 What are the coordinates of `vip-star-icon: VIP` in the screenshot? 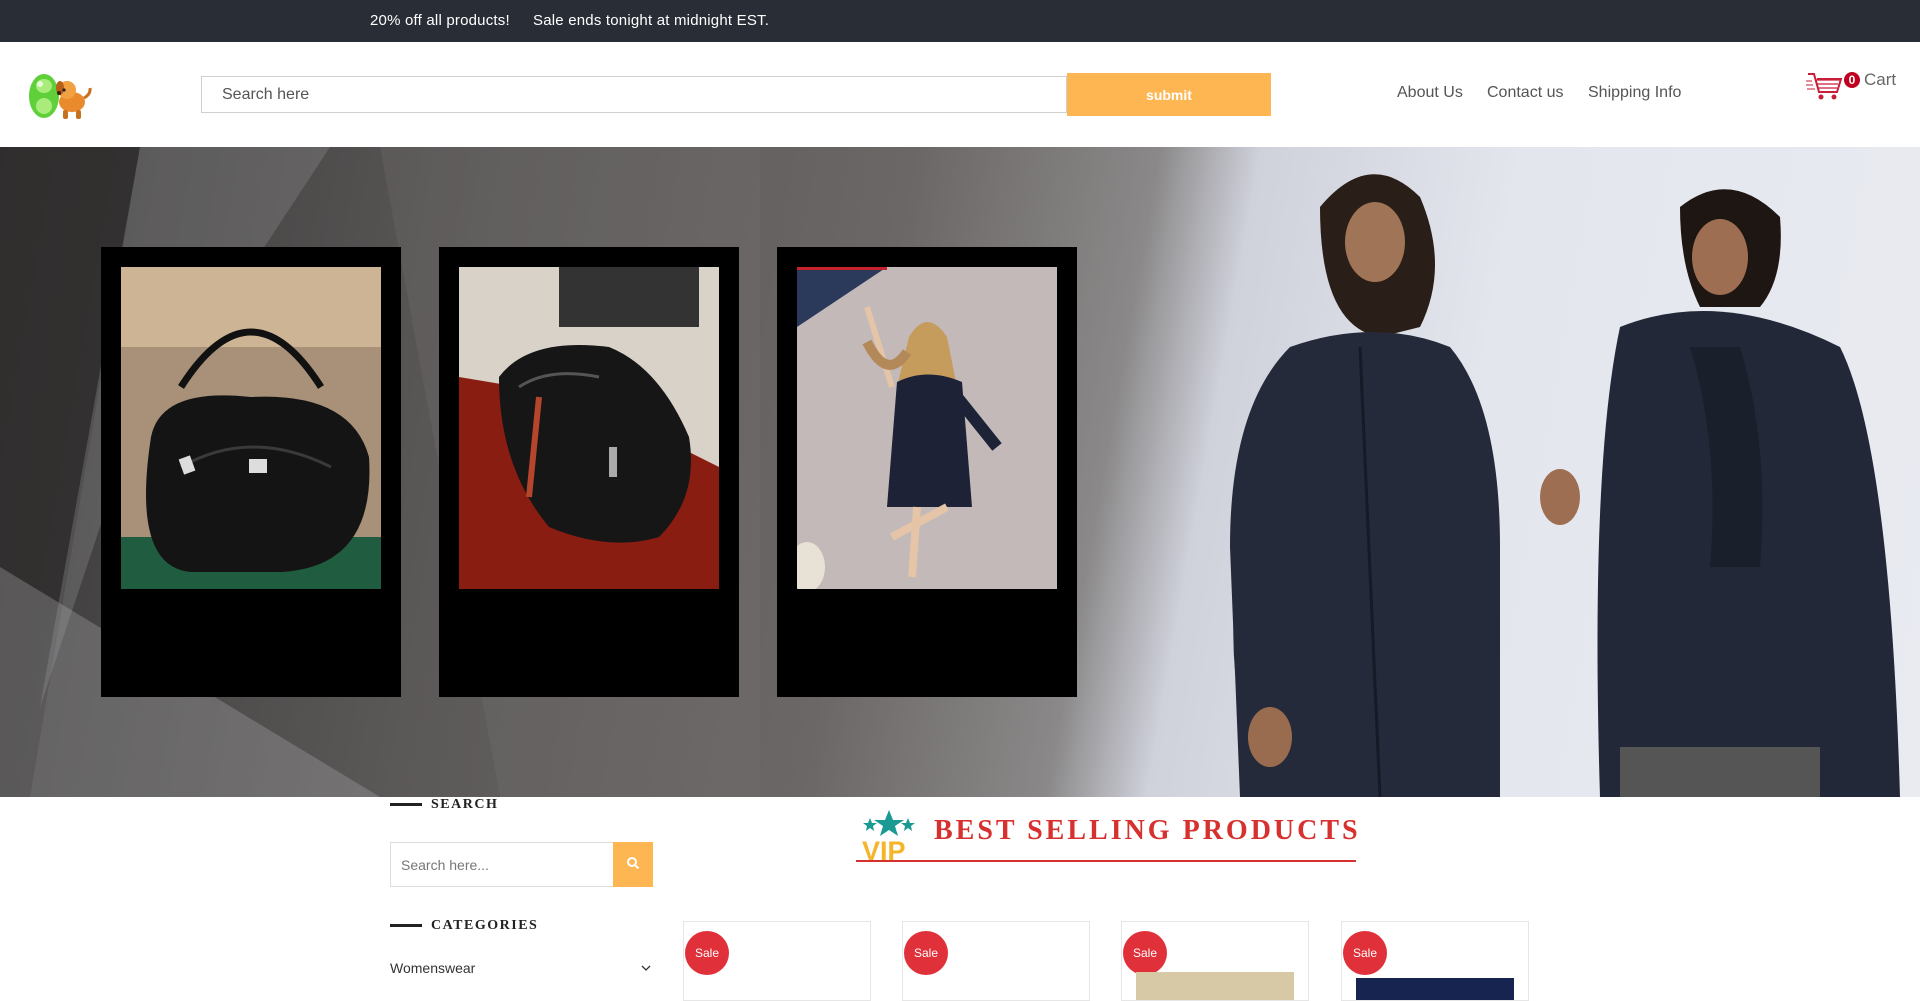 It's located at (889, 837).